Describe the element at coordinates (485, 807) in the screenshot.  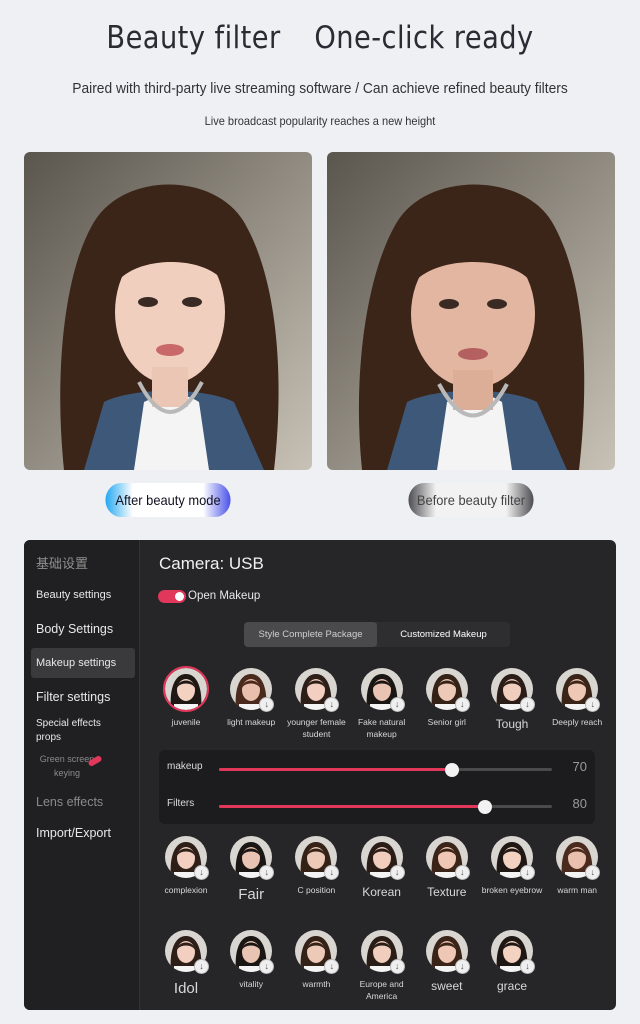
I see `filters-slider-thumb` at that location.